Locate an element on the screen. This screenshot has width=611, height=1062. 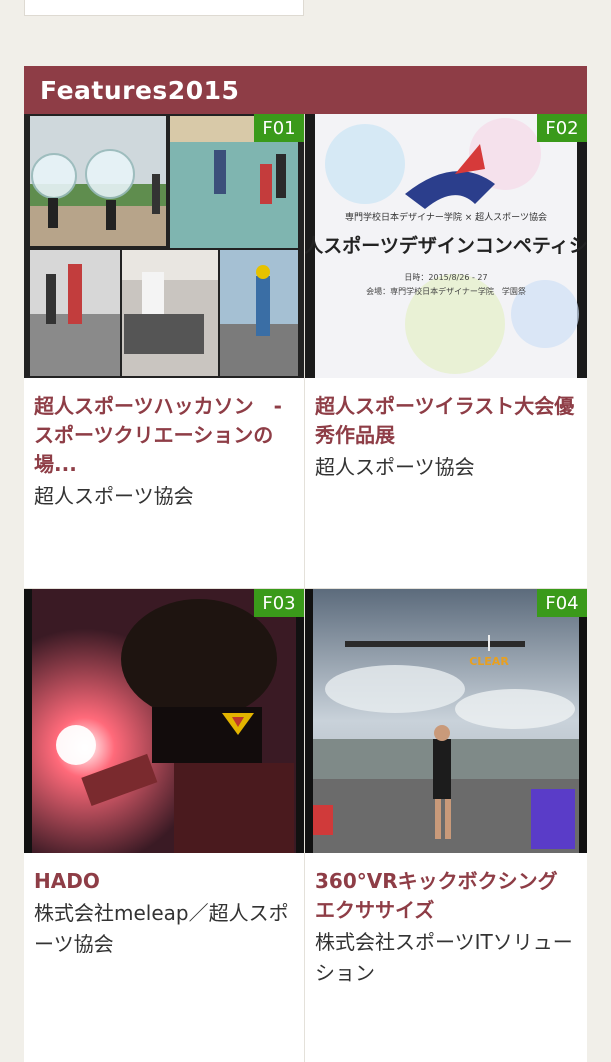
section-title: Features2015 is located at coordinates (140, 90).